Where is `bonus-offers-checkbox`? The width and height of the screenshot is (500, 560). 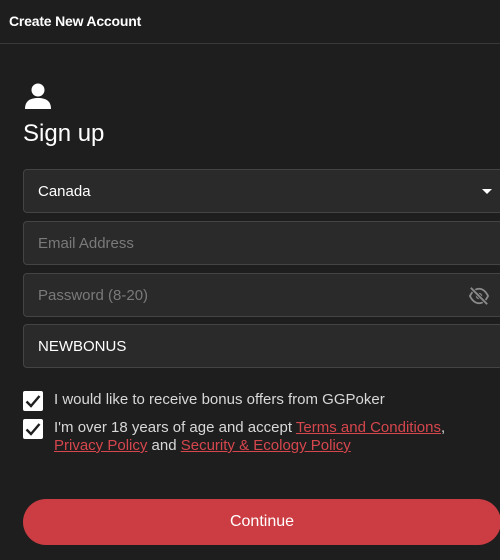 bonus-offers-checkbox is located at coordinates (33, 401).